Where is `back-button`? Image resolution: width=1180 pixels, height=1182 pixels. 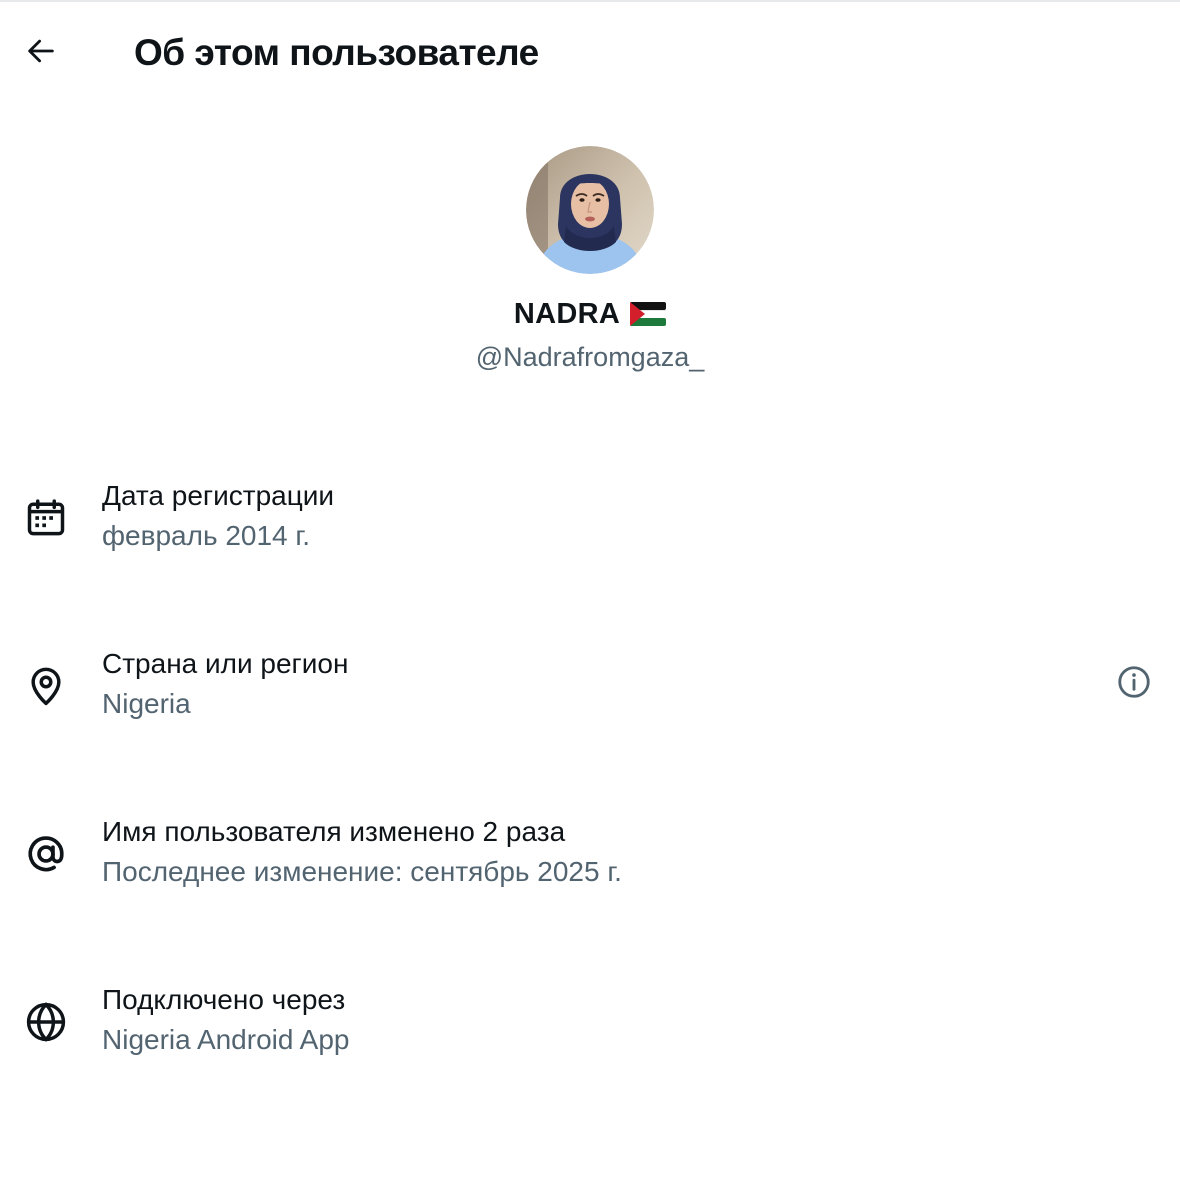 back-button is located at coordinates (41, 53).